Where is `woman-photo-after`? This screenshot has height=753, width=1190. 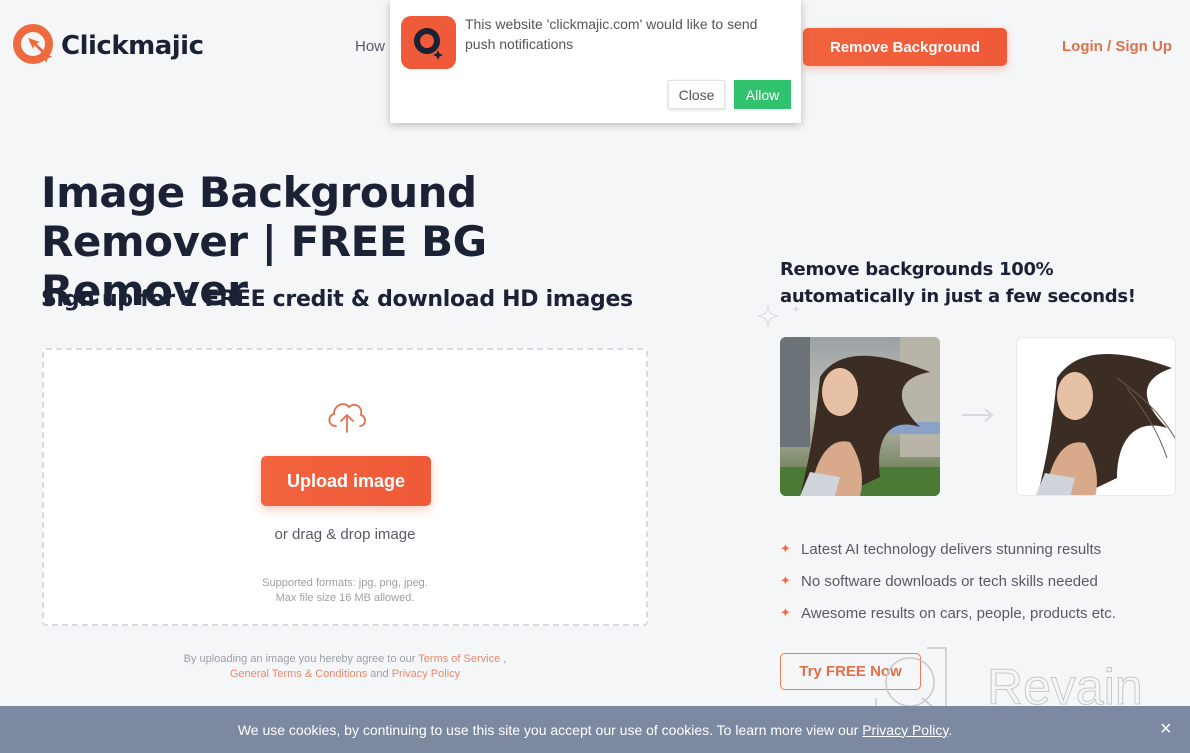 woman-photo-after is located at coordinates (1105, 424).